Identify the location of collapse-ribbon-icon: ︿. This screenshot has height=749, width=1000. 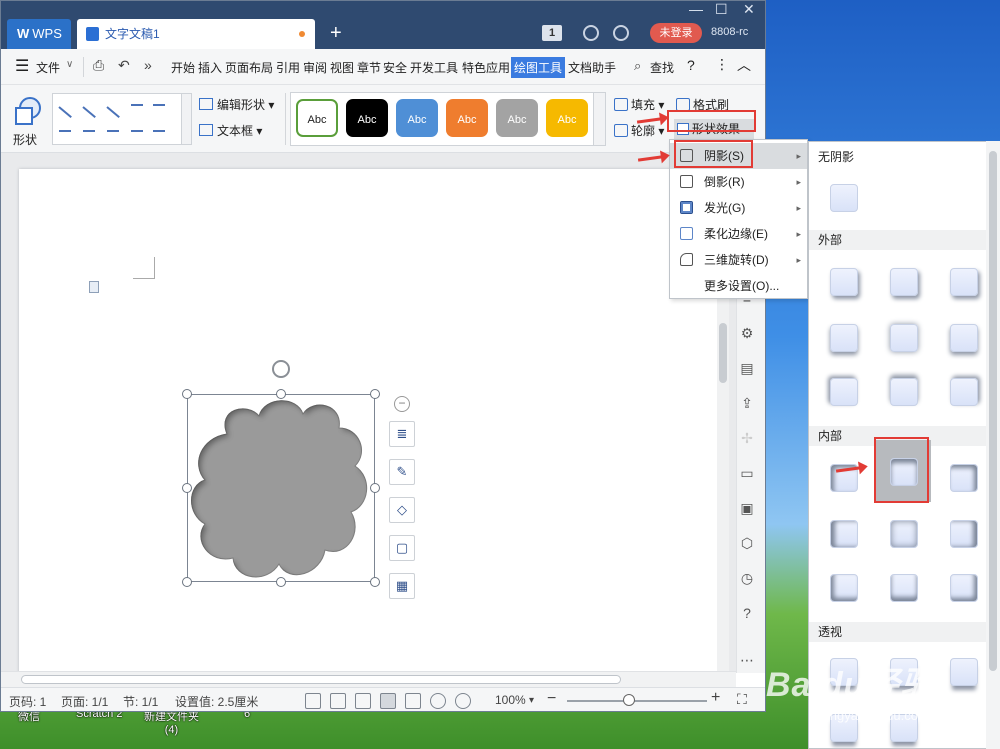
(744, 65).